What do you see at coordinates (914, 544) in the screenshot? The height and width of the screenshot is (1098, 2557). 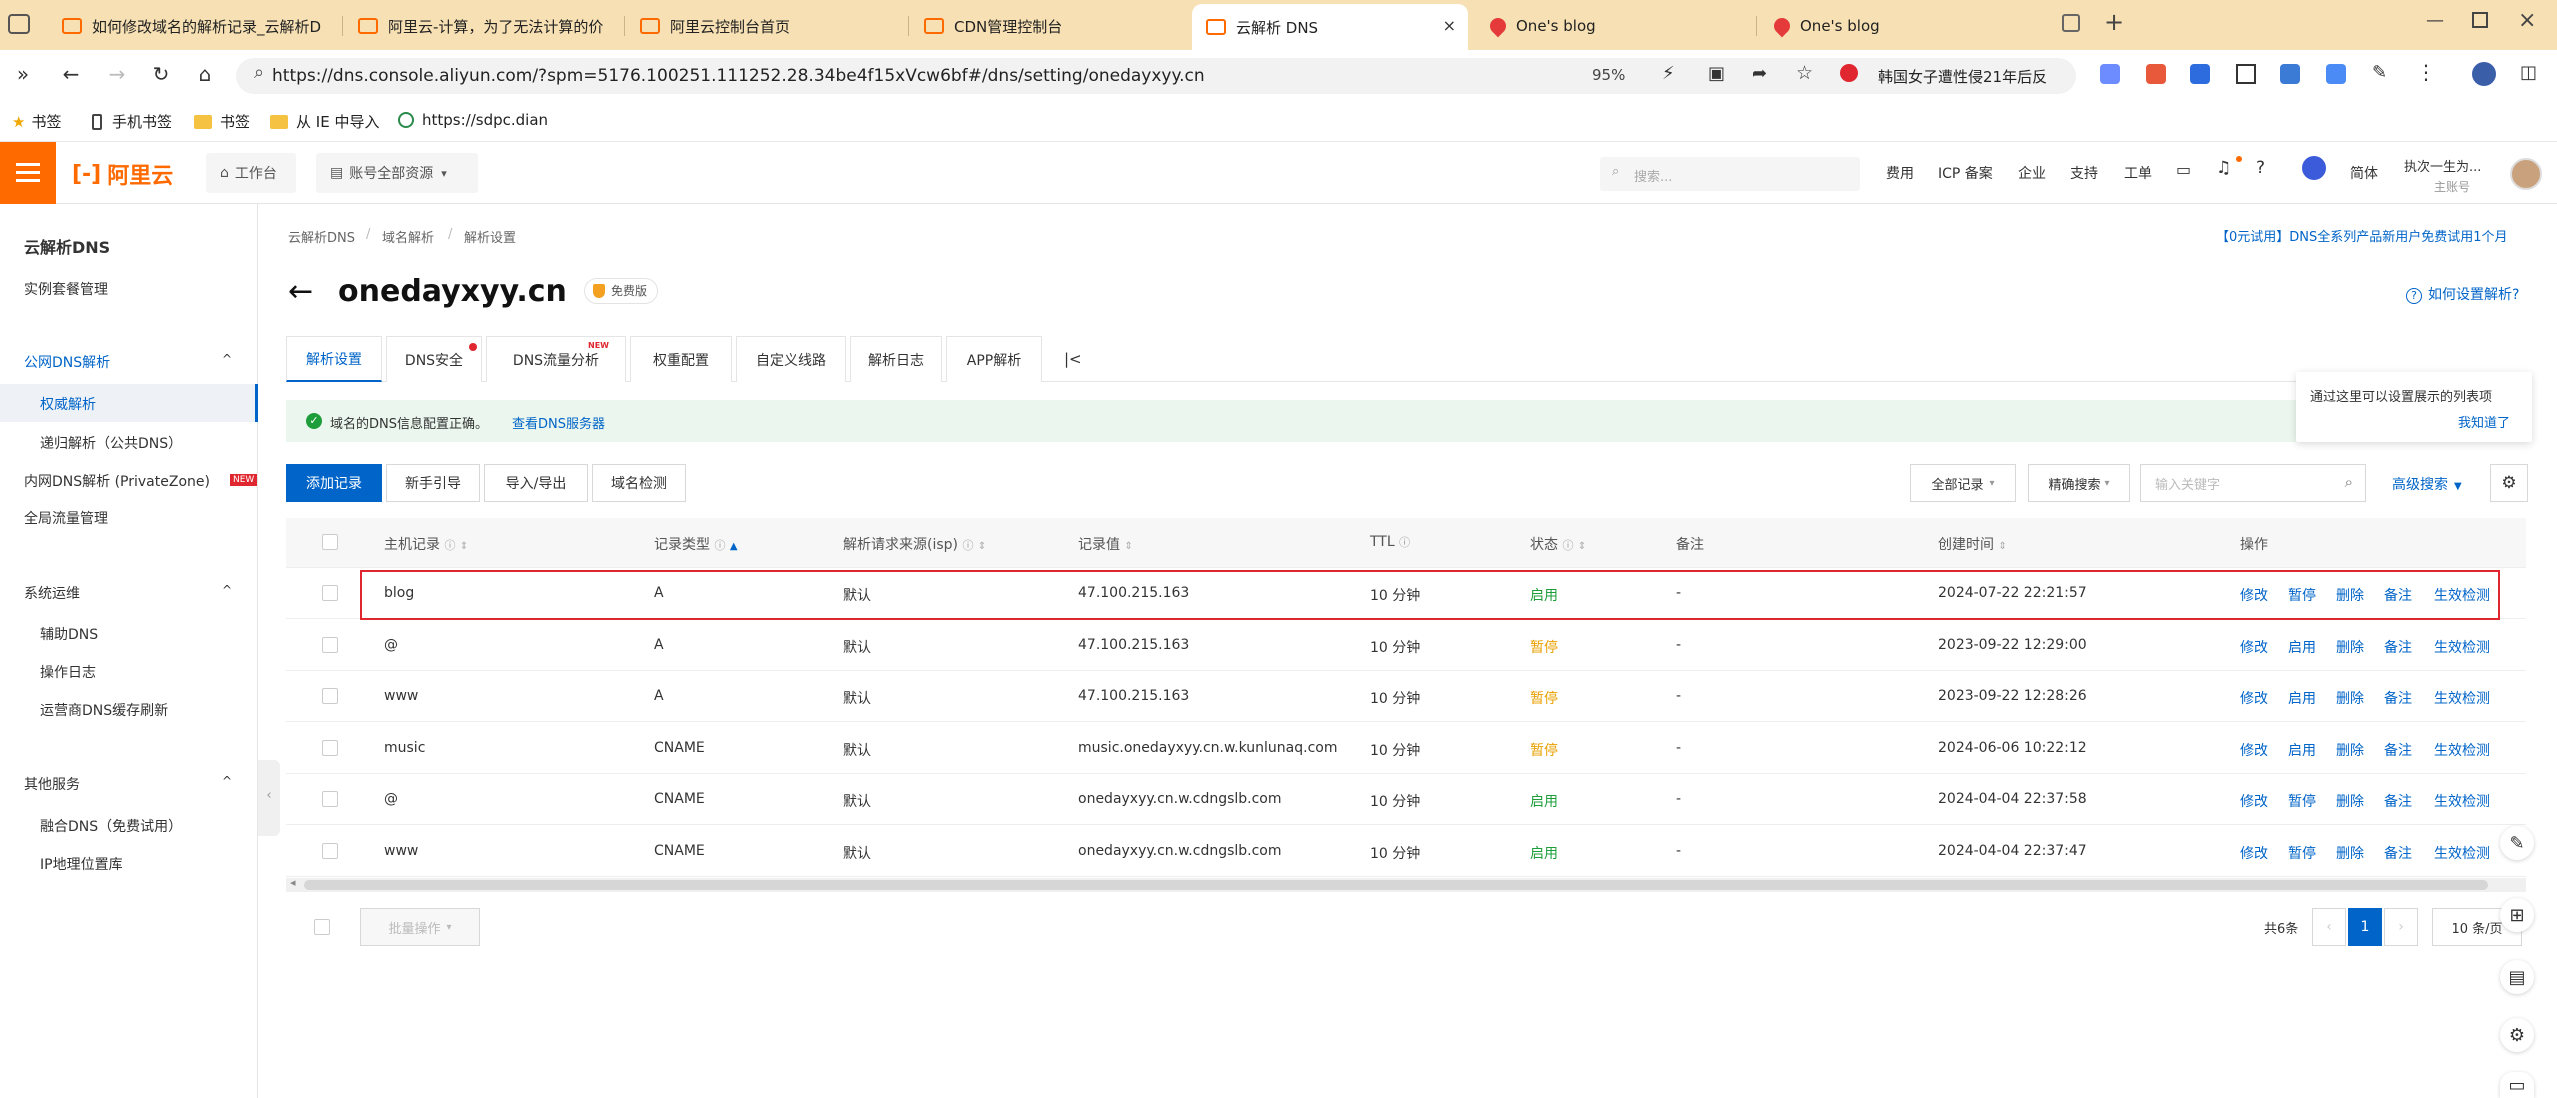 I see `column-header-isp: 解析请求来源(isp) ⓘ ⇕` at bounding box center [914, 544].